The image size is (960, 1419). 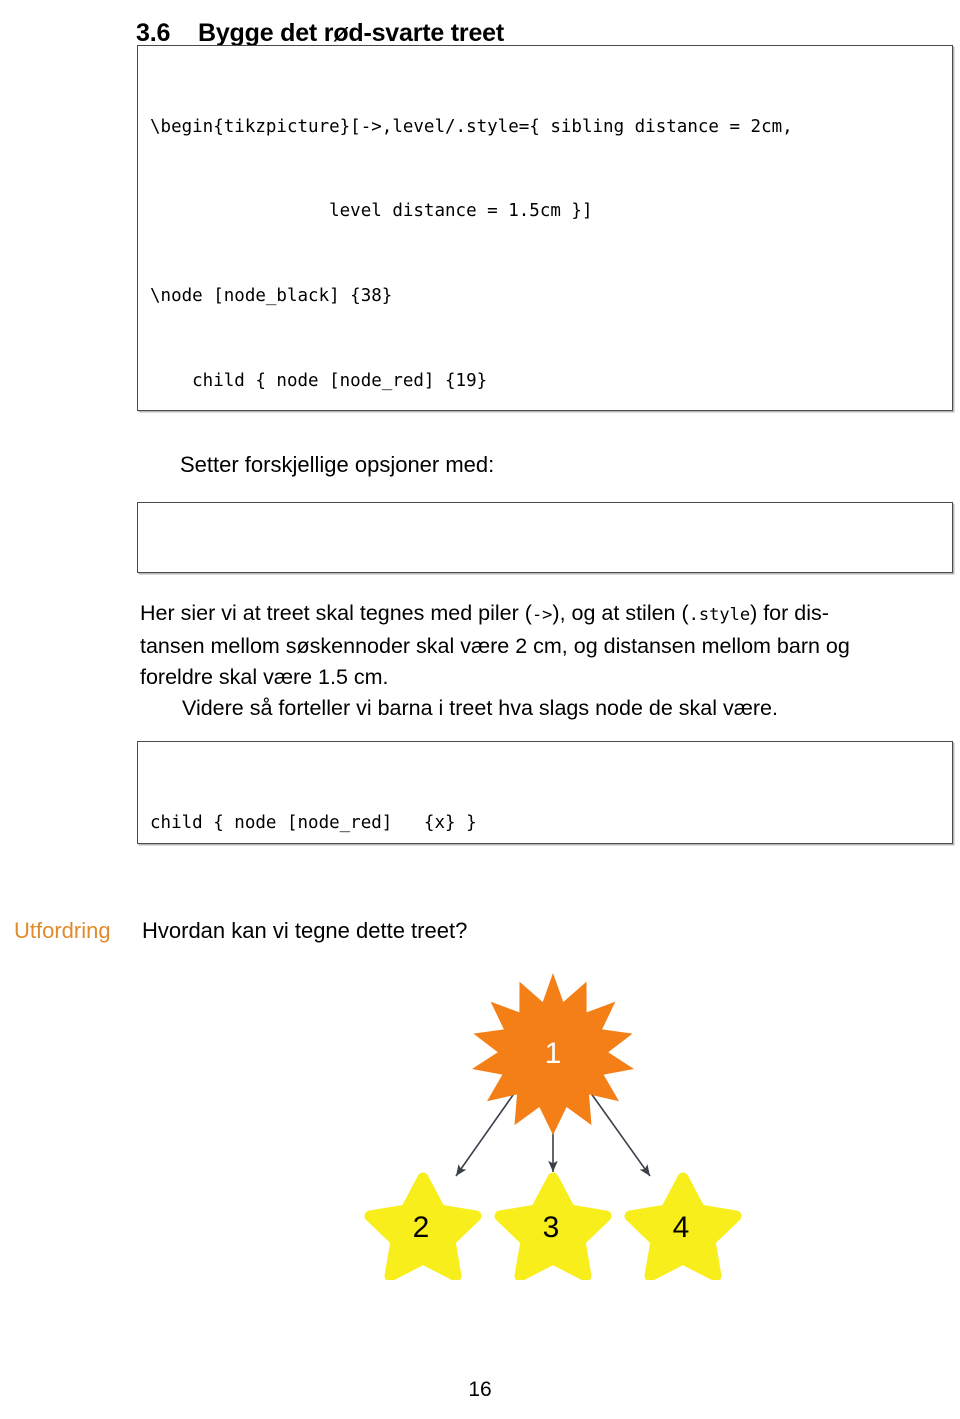 I want to click on star-label-child-1: 2, so click(x=421, y=1227).